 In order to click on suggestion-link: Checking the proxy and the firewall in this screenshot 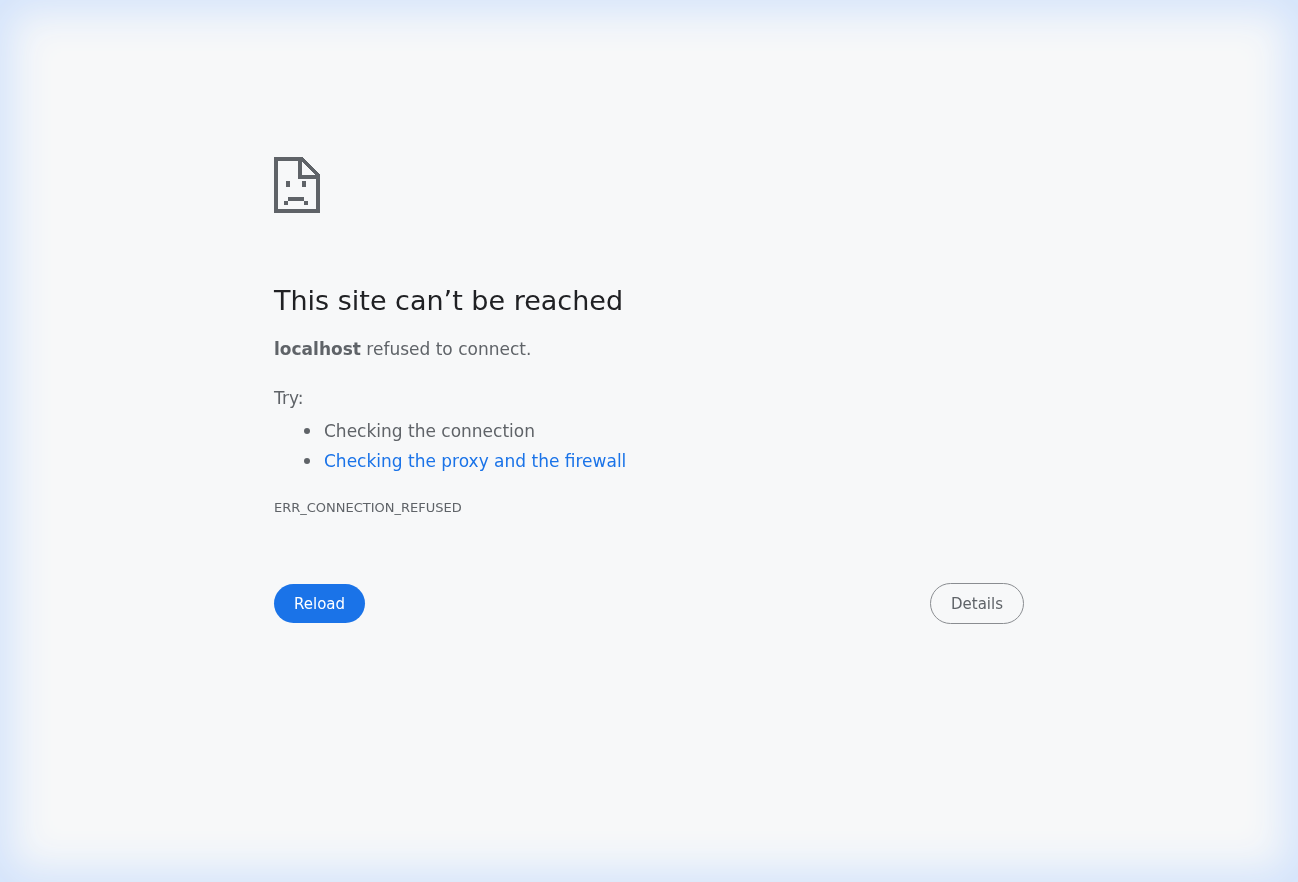, I will do `click(475, 461)`.